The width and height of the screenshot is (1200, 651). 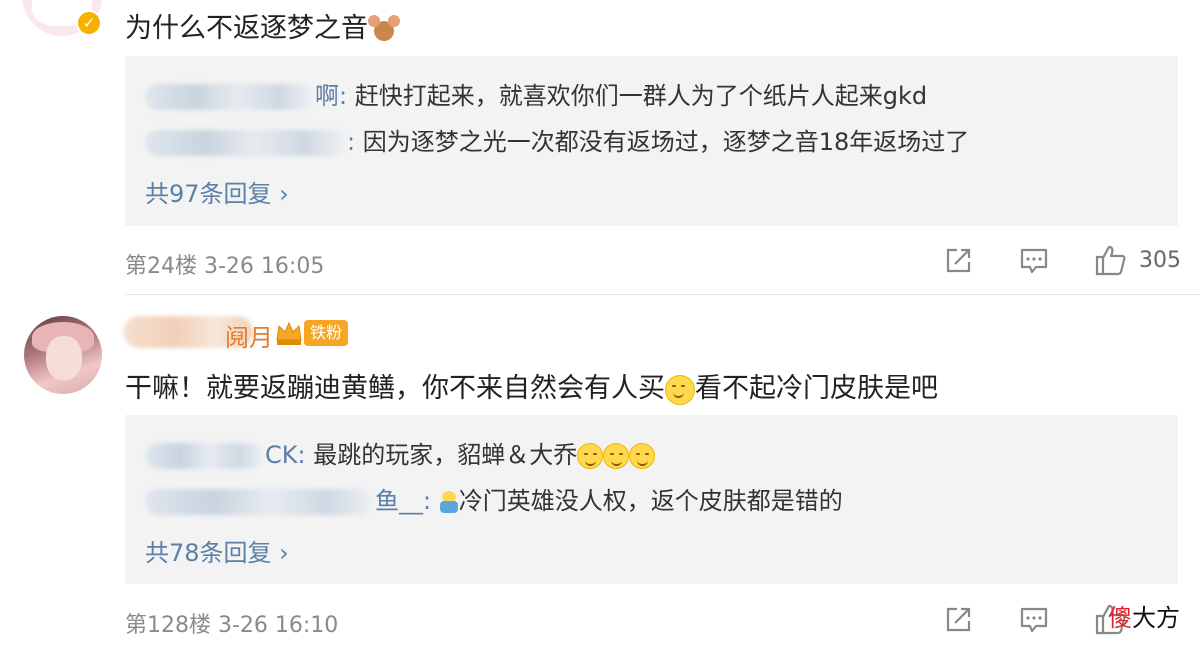 What do you see at coordinates (89, 23) in the screenshot?
I see `verified-badge-icon: ✓` at bounding box center [89, 23].